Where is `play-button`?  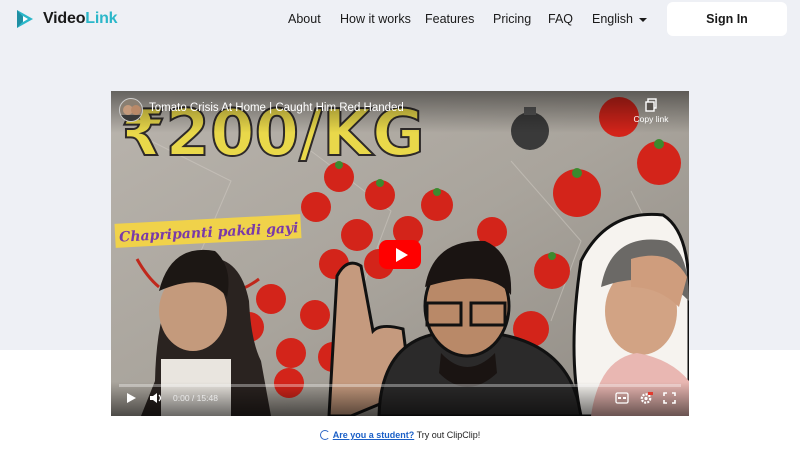
play-button is located at coordinates (400, 254).